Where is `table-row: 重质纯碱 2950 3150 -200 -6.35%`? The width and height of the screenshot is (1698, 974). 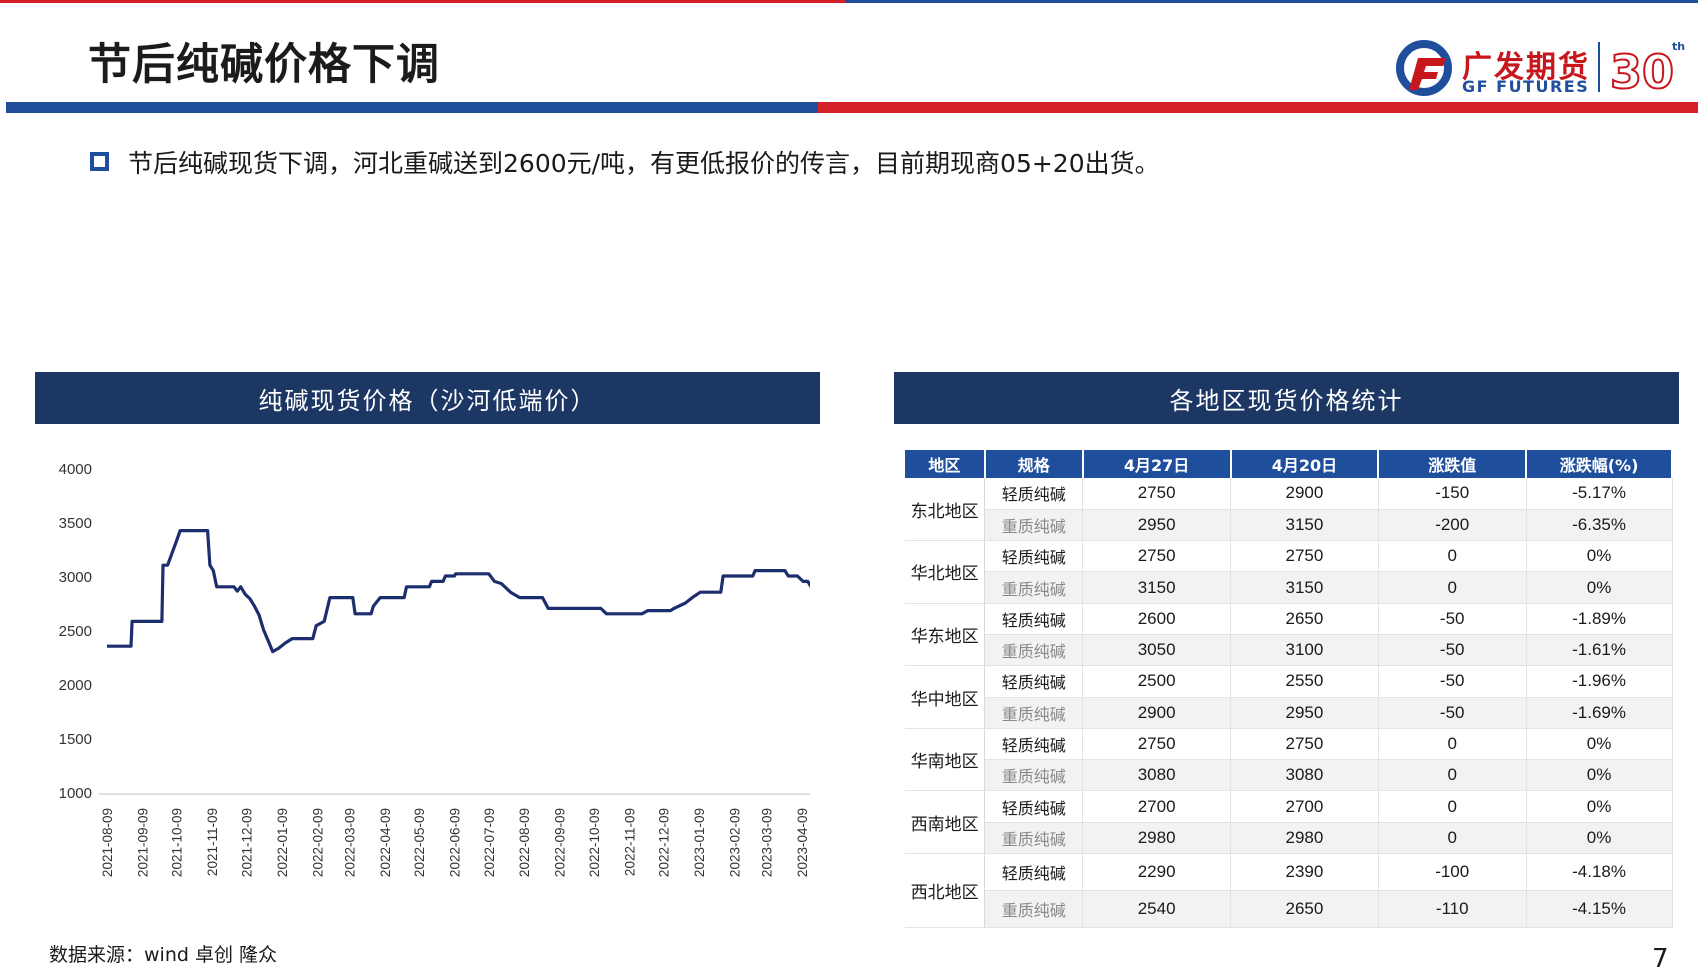
table-row: 重质纯碱 2950 3150 -200 -6.35% is located at coordinates (1289, 525).